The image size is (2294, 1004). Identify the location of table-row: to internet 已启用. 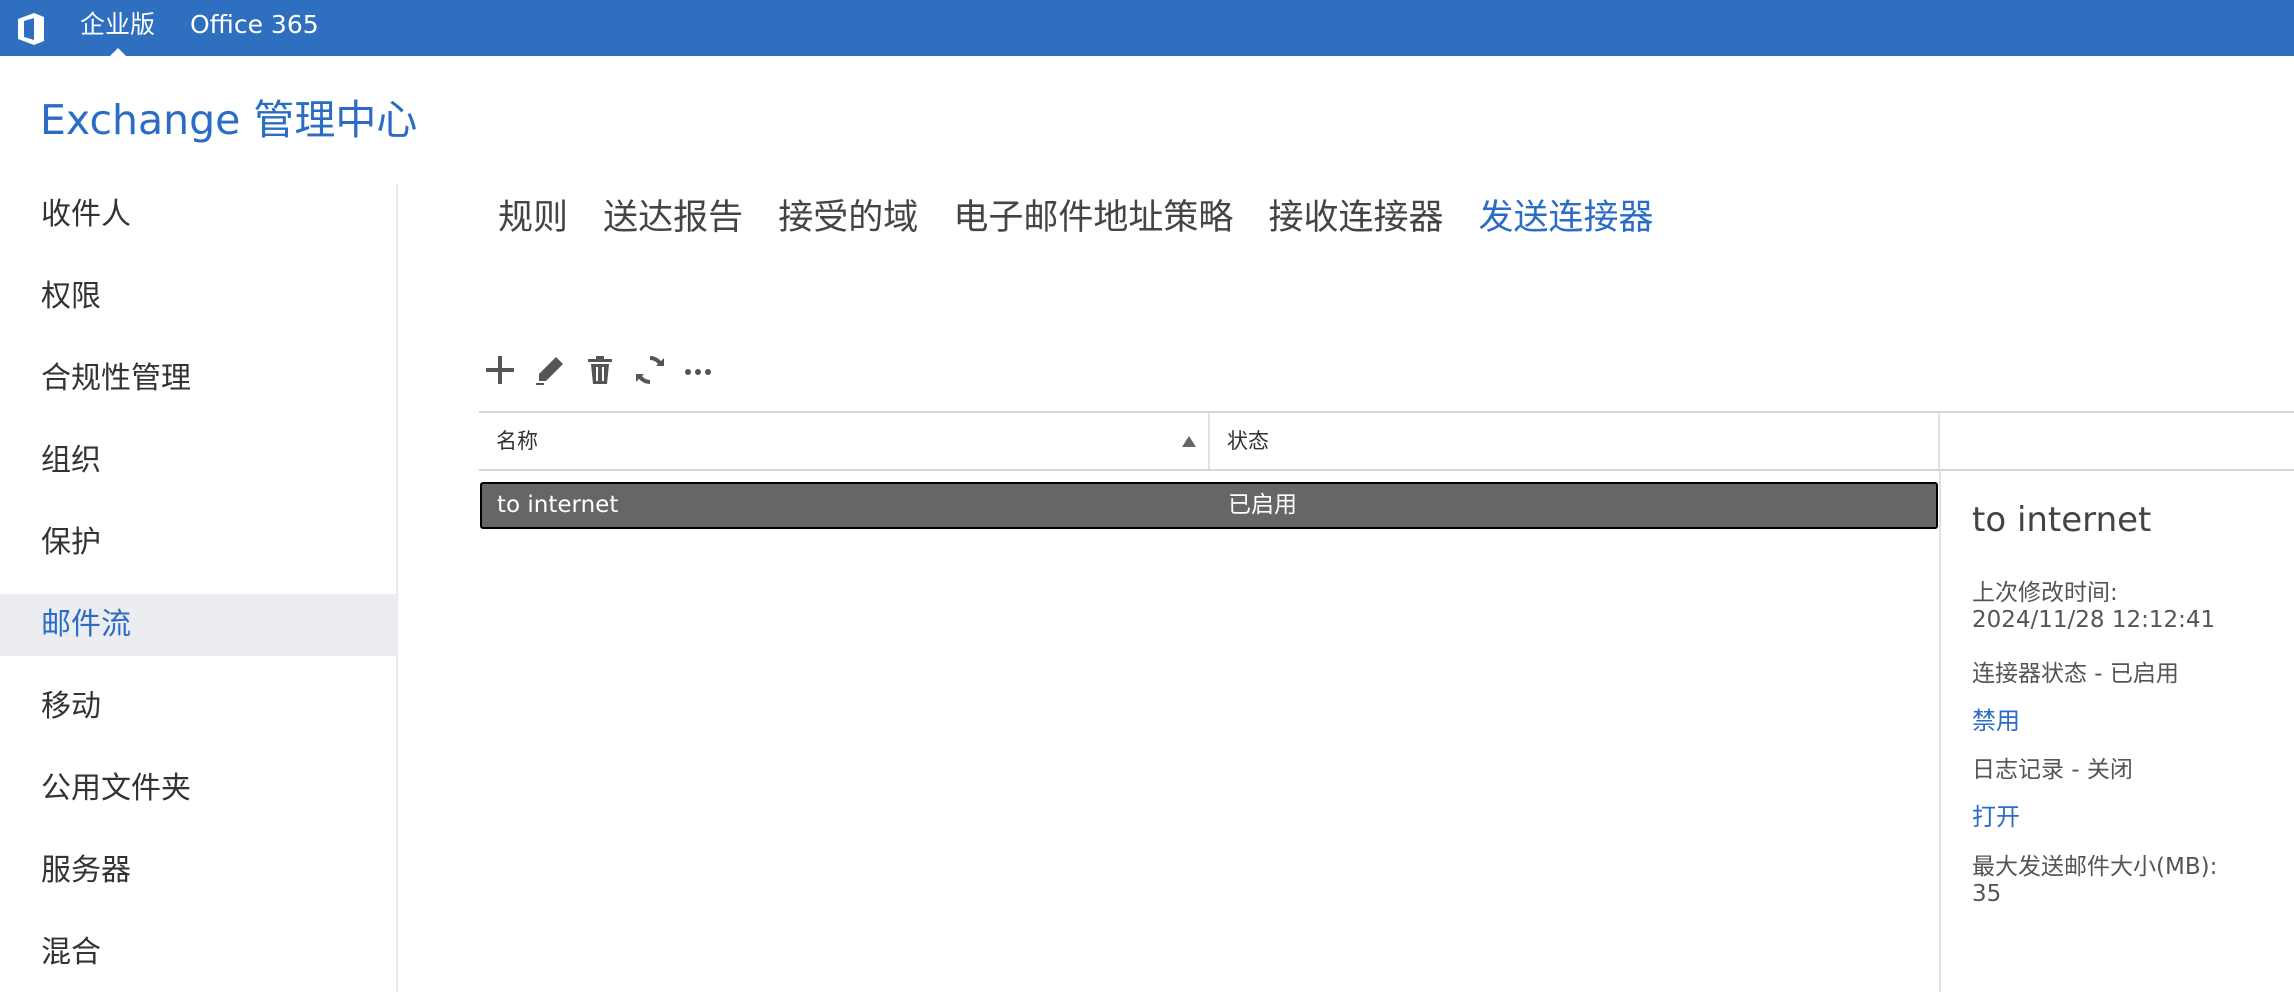
(1209, 505).